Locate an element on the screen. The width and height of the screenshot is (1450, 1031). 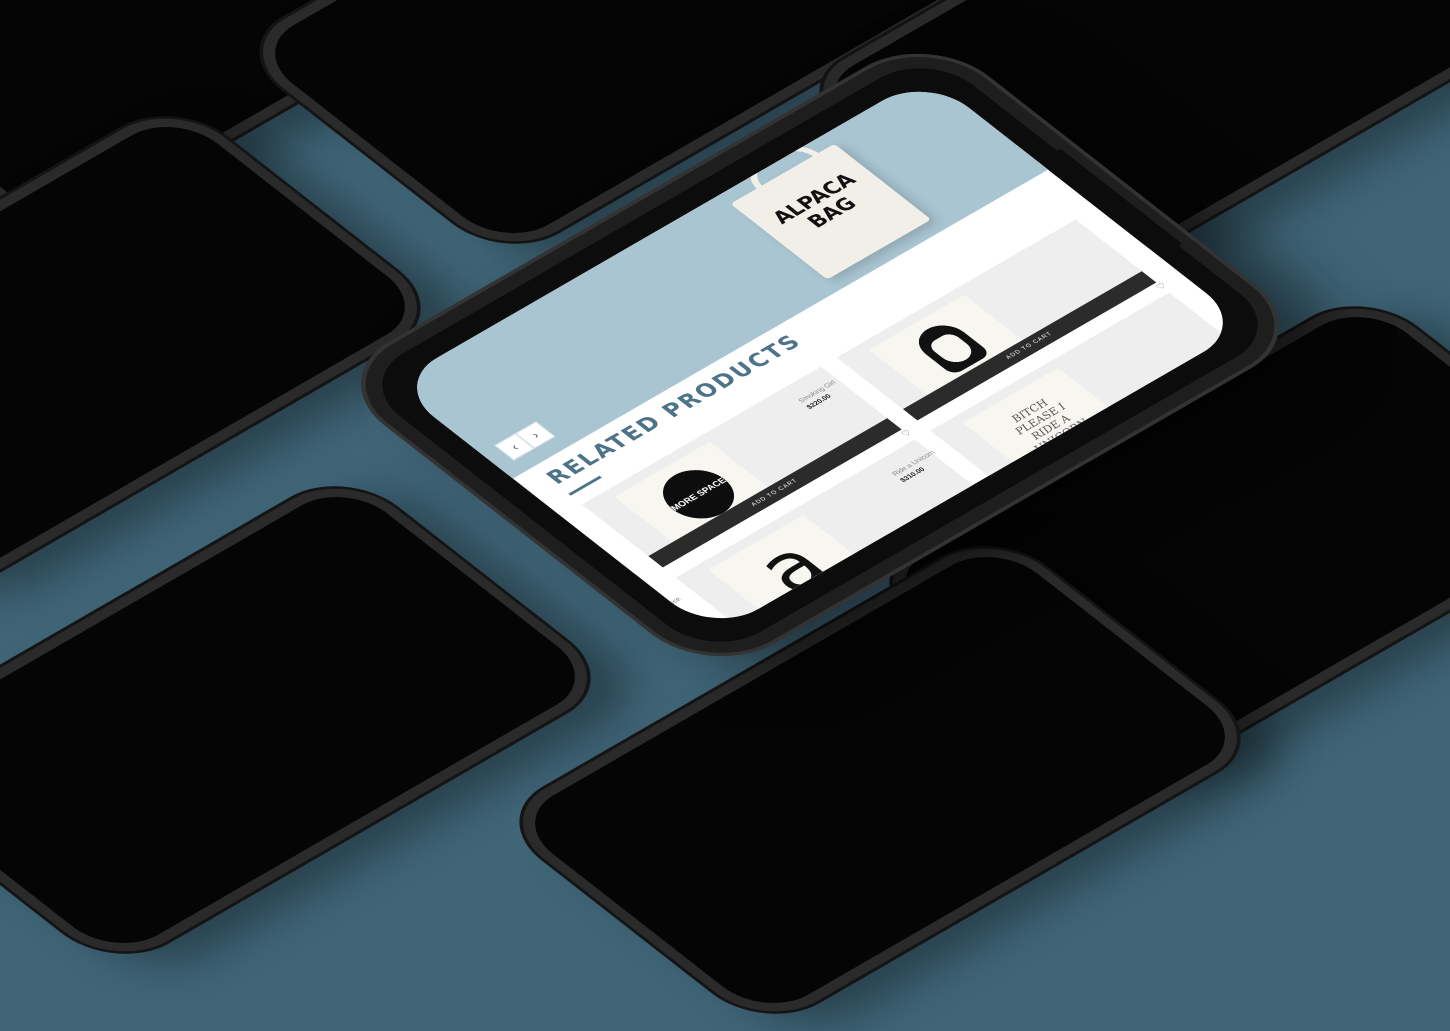
slider-nav: ‹ › is located at coordinates (525, 441).